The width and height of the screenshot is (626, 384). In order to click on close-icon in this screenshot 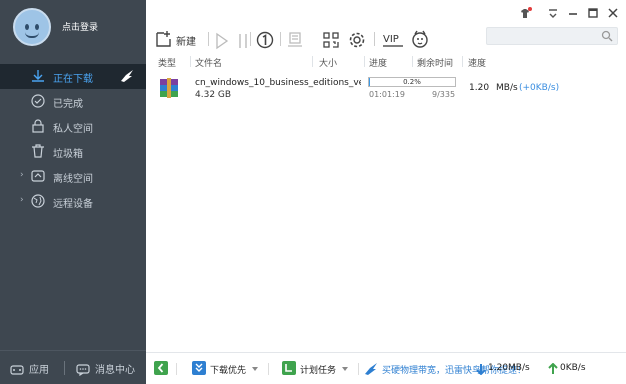, I will do `click(613, 13)`.